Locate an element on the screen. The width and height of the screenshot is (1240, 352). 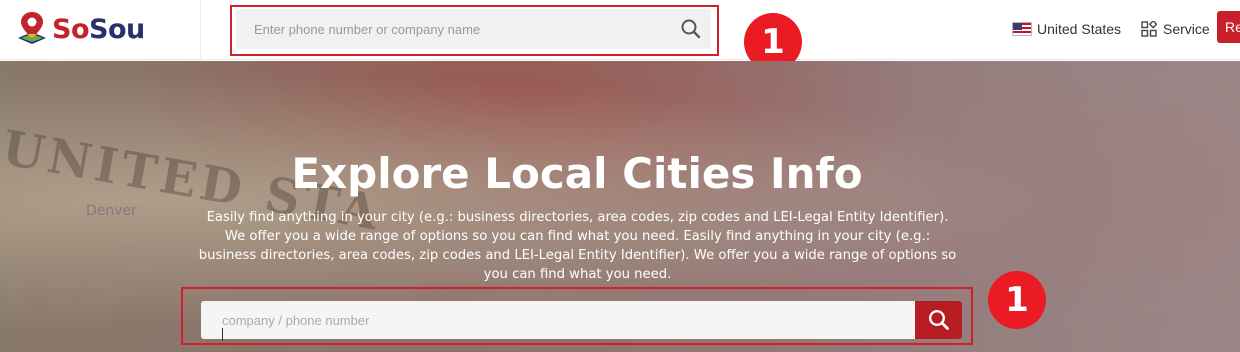
service-menu: Service is located at coordinates (1175, 29).